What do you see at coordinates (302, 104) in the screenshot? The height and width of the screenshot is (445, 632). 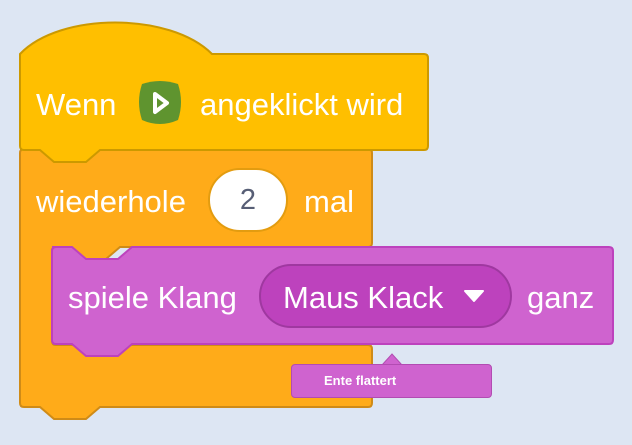 I see `hat-label-angeklickt: angeklickt wird` at bounding box center [302, 104].